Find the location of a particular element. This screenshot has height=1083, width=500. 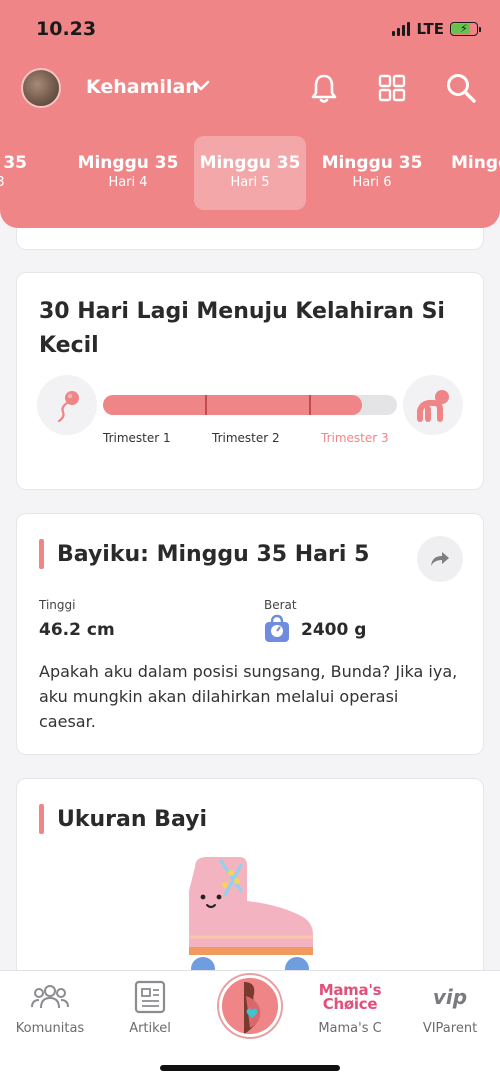

trimester-2-label: Trimester 2 is located at coordinates (246, 438).